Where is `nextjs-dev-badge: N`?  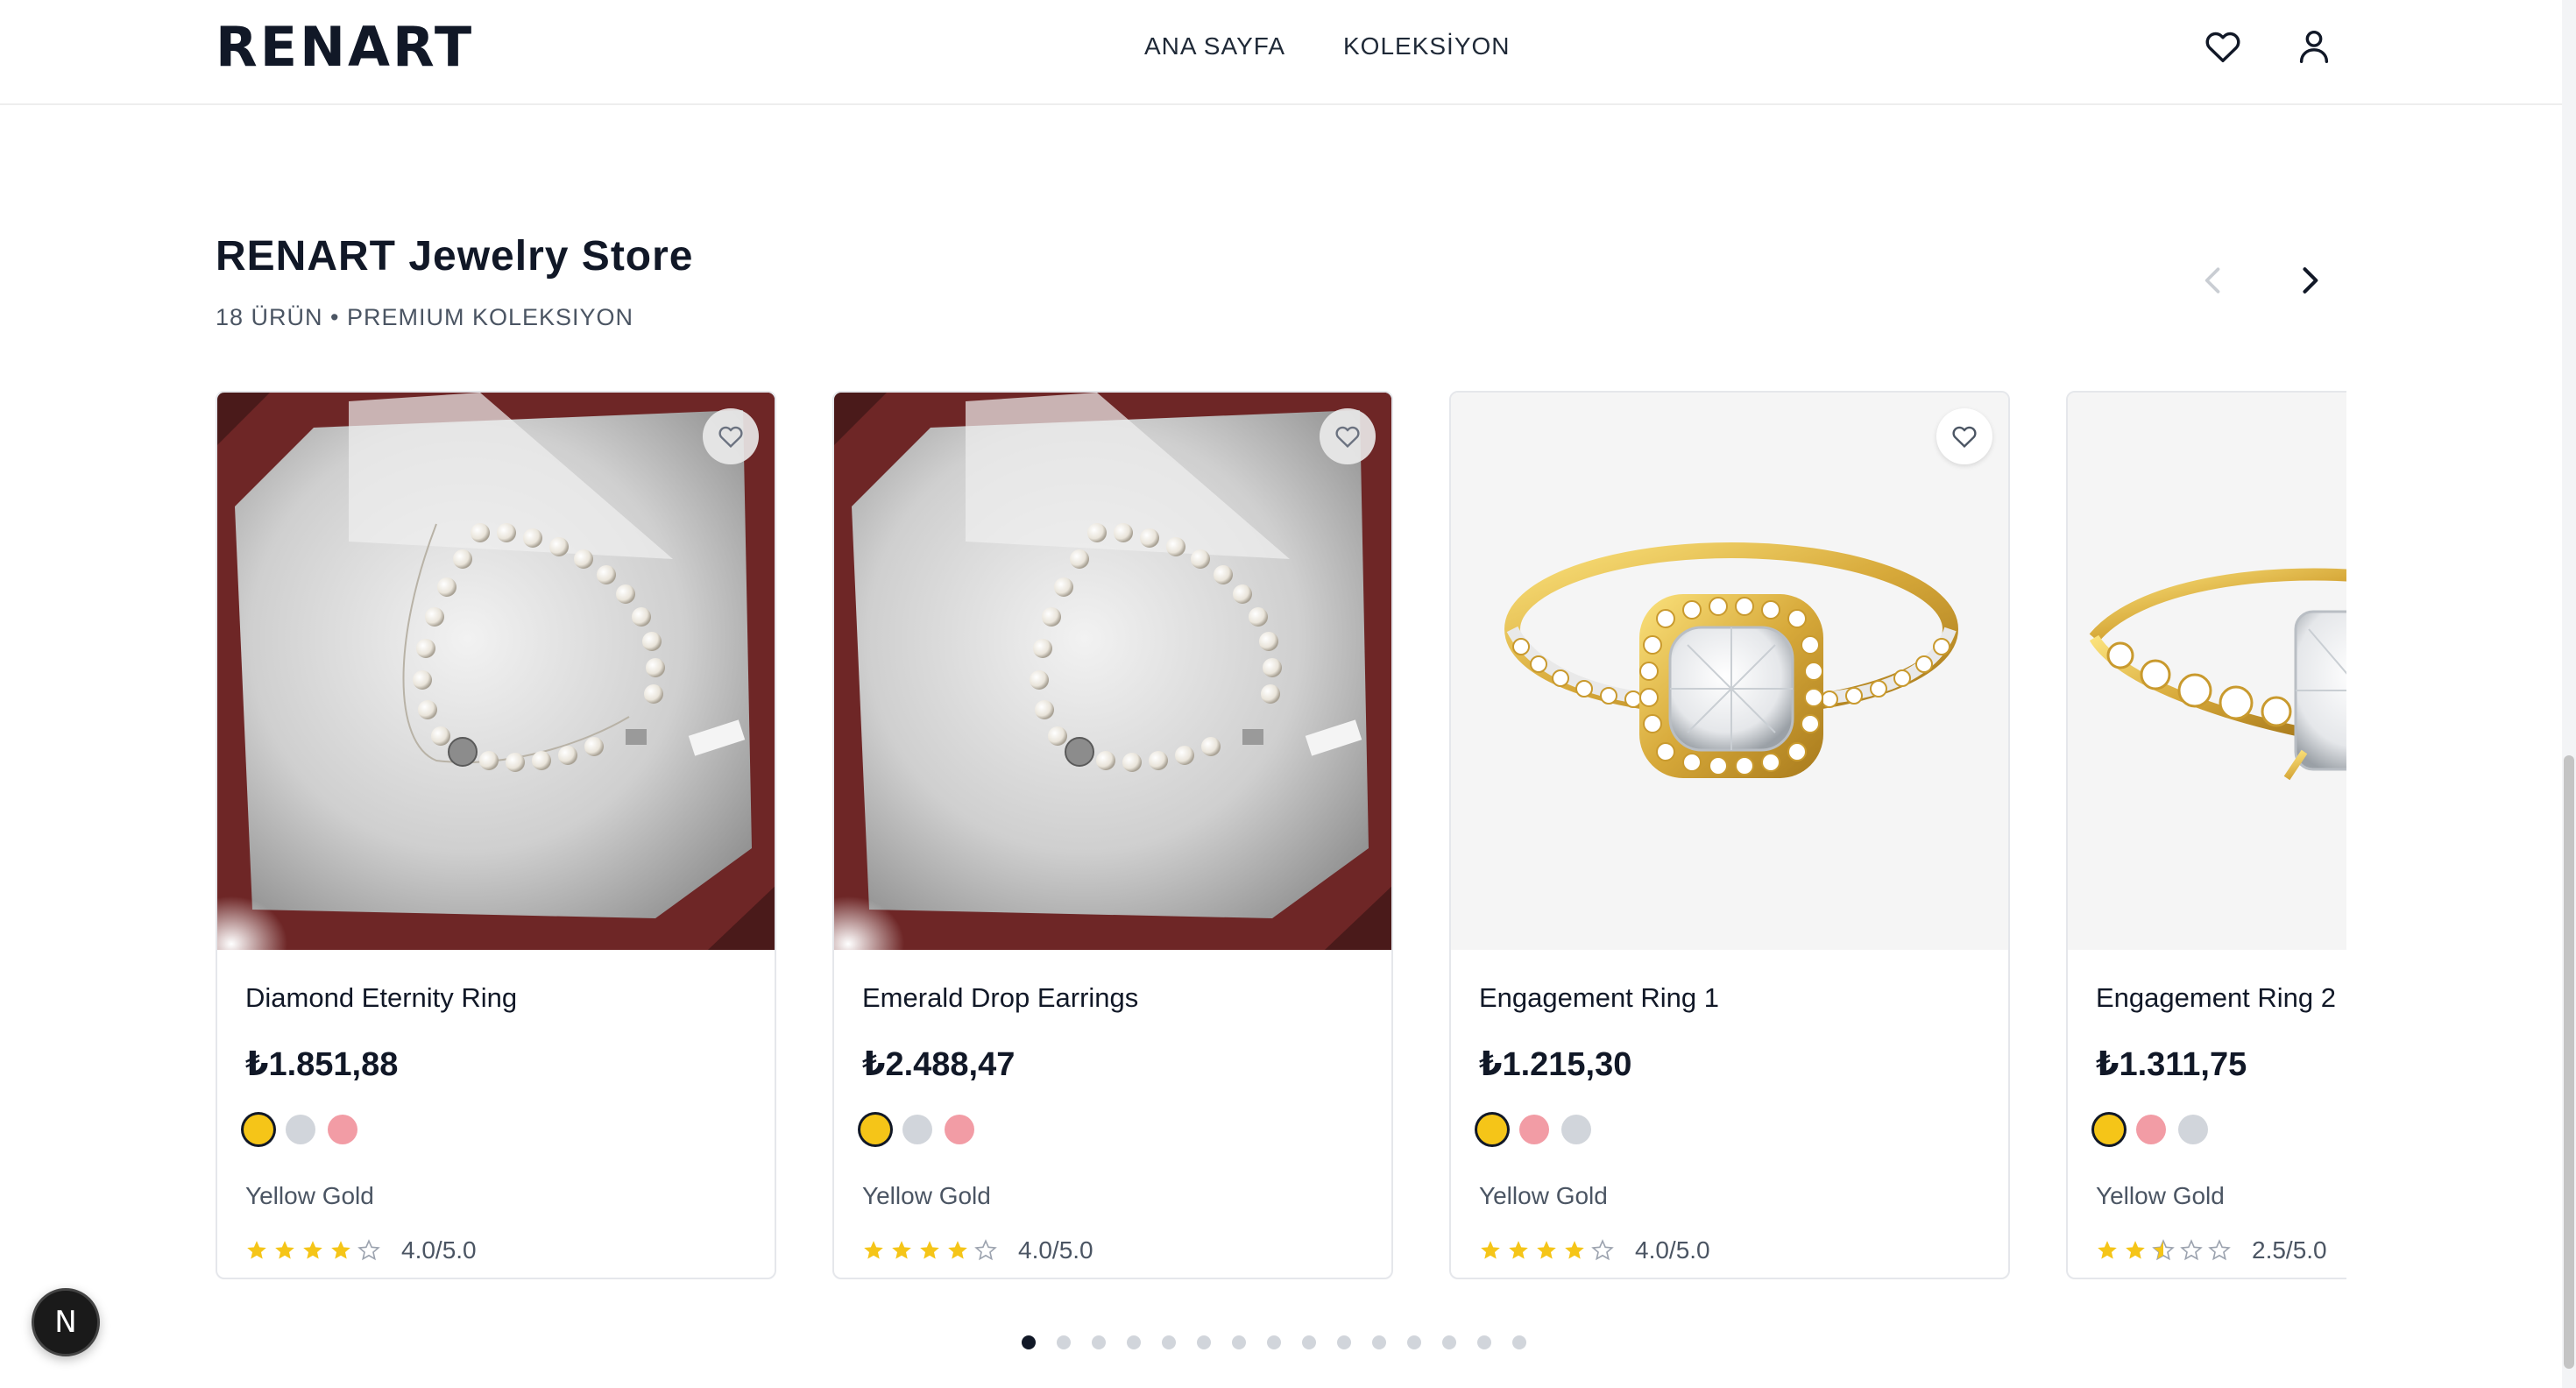
nextjs-dev-badge: N is located at coordinates (66, 1322).